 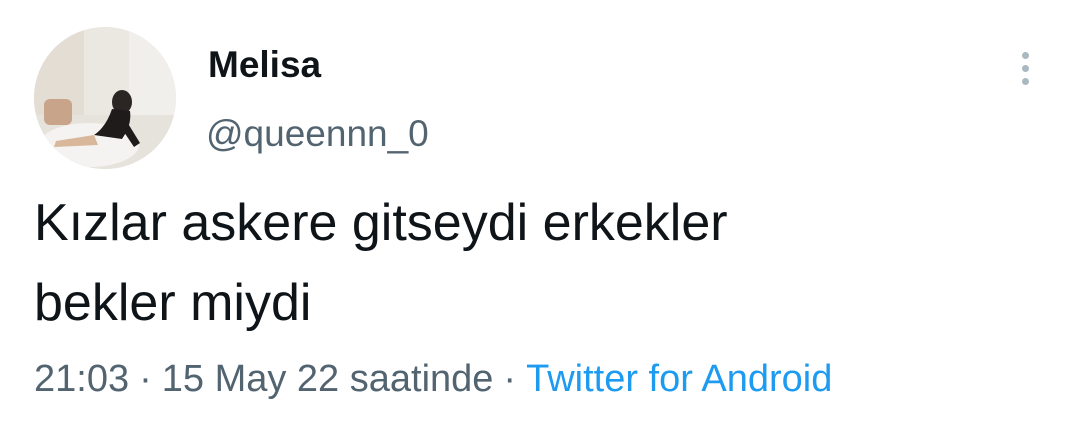 I want to click on avatar, so click(x=105, y=98).